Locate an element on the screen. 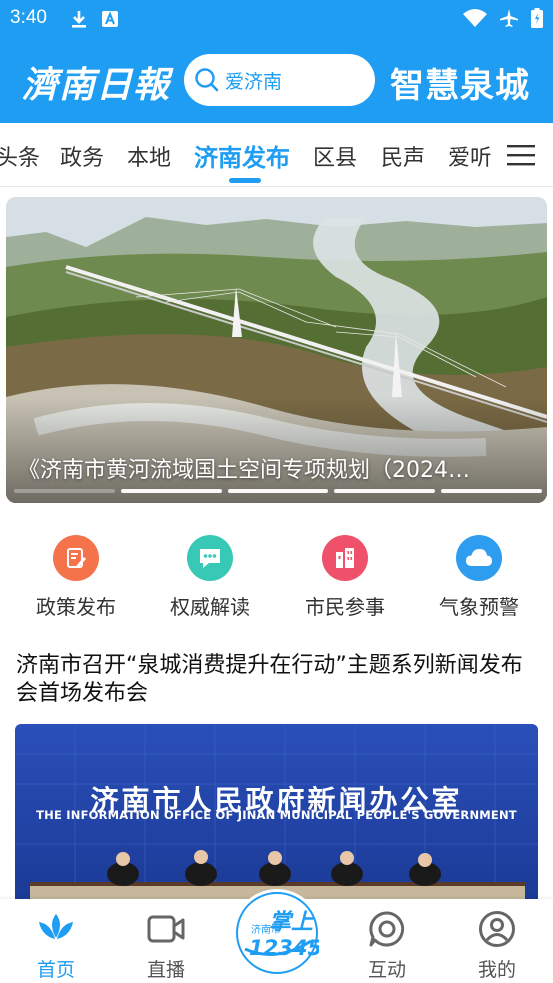 Image resolution: width=553 pixels, height=983 pixels. quick-action-label: 权威解读 is located at coordinates (210, 607).